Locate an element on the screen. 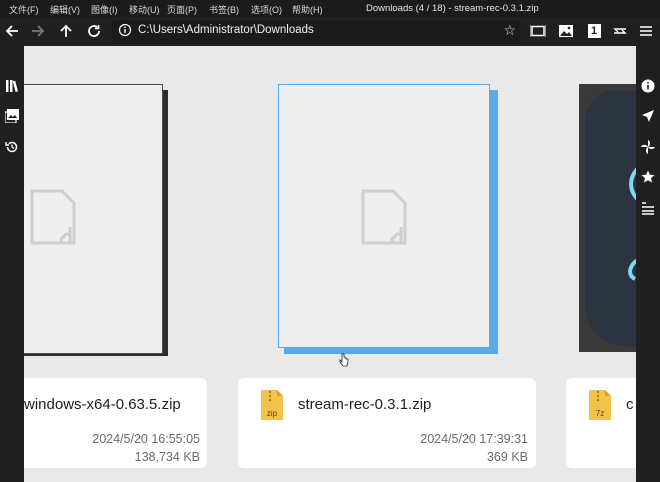 This screenshot has height=482, width=660. menu-image: 图像(I) is located at coordinates (104, 9).